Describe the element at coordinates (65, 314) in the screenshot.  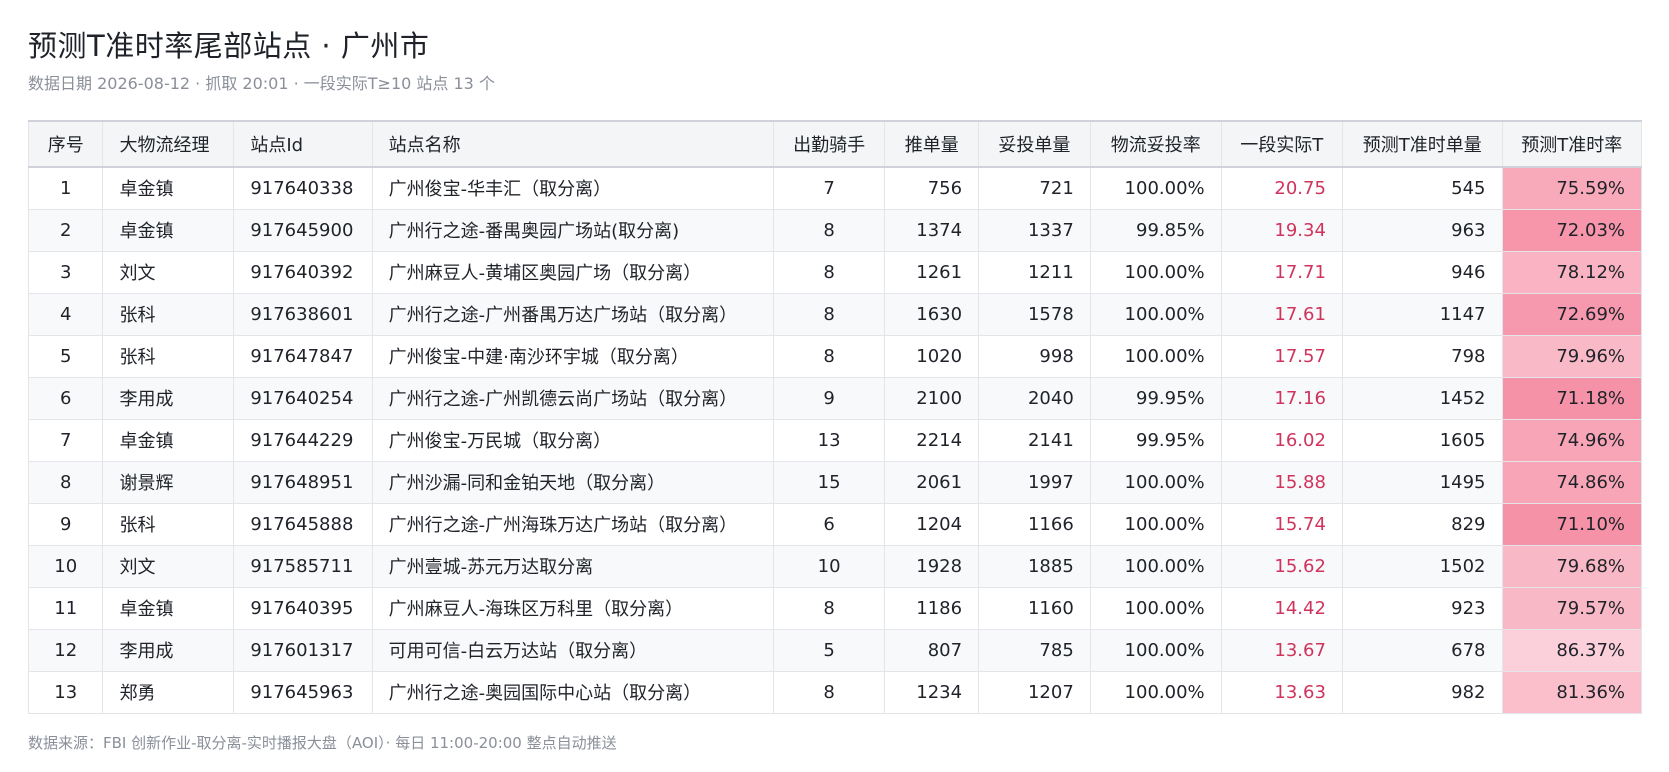
I see `cell-index: 4` at that location.